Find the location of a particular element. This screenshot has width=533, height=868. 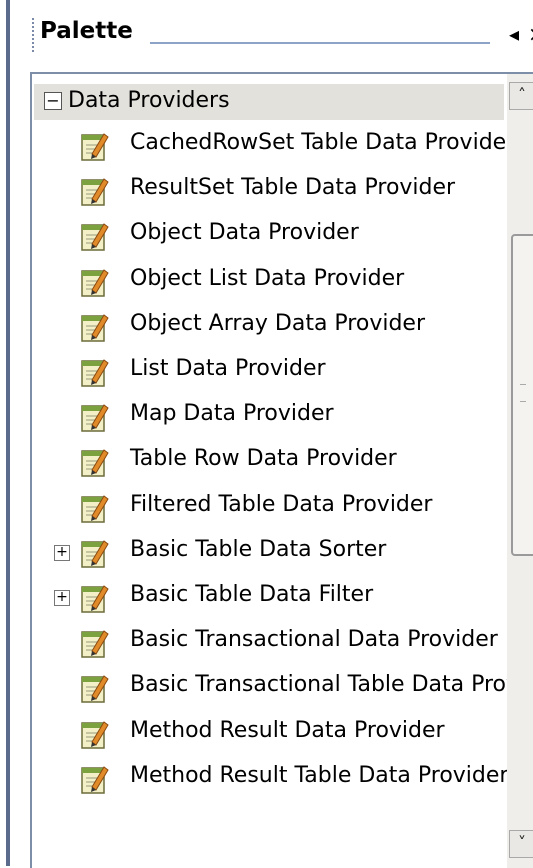

palette-item-label: Object Data Provider is located at coordinates (244, 233).